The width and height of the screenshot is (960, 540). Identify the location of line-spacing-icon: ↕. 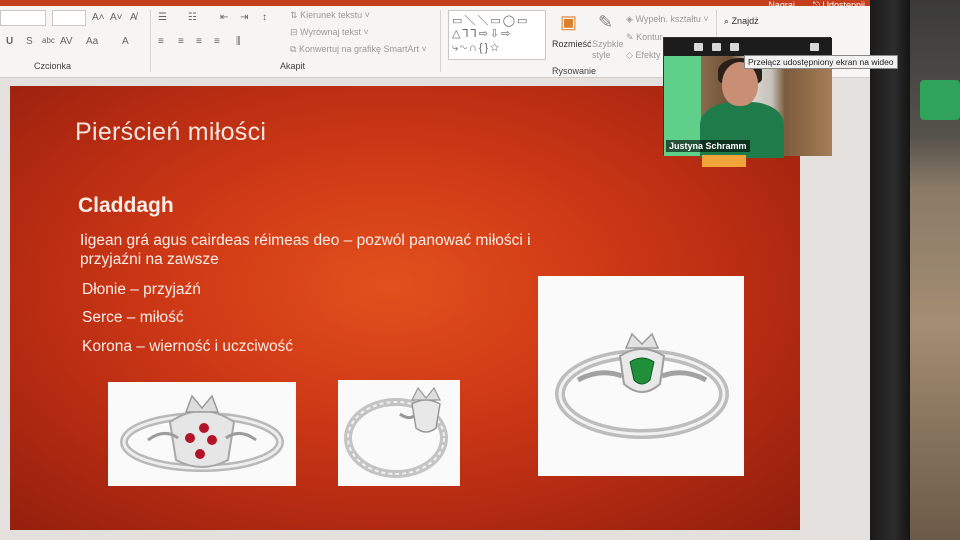
(264, 17).